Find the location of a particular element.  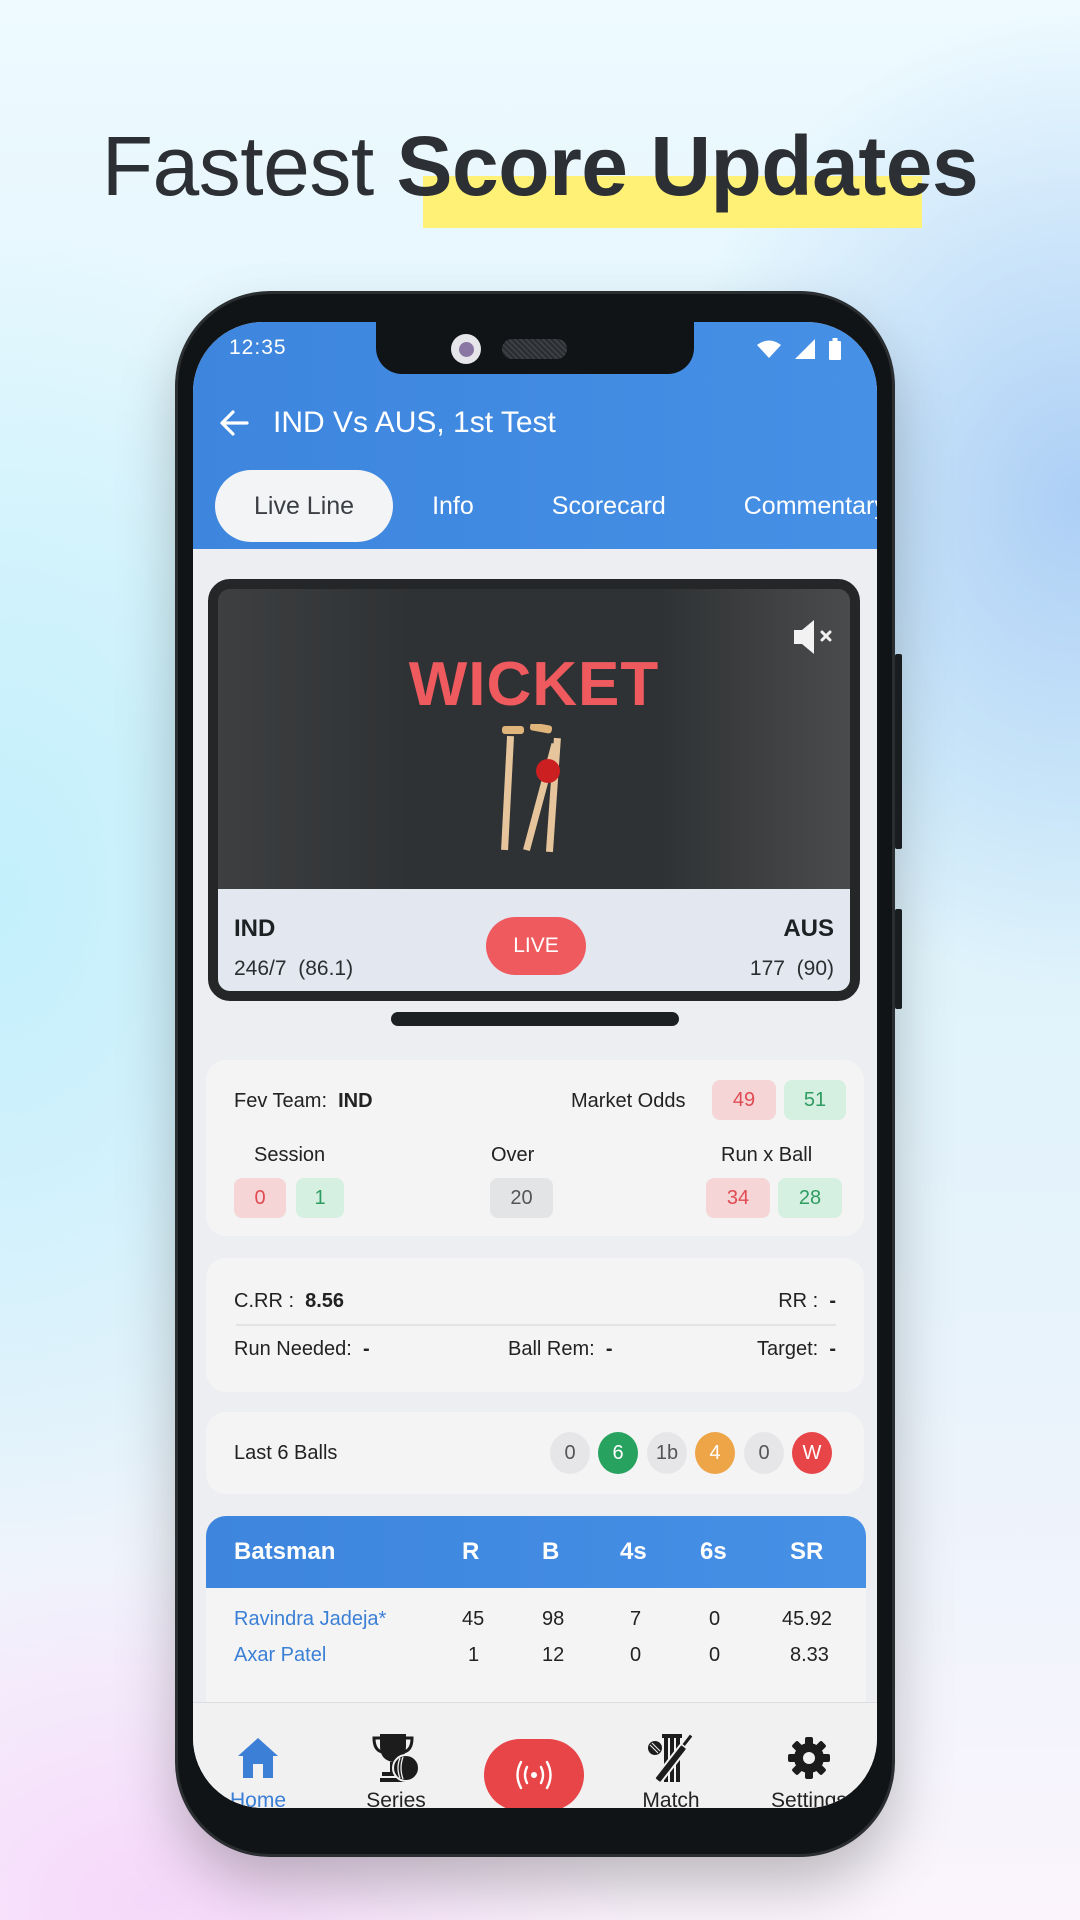

tab-live-line: Live Line is located at coordinates (304, 506).